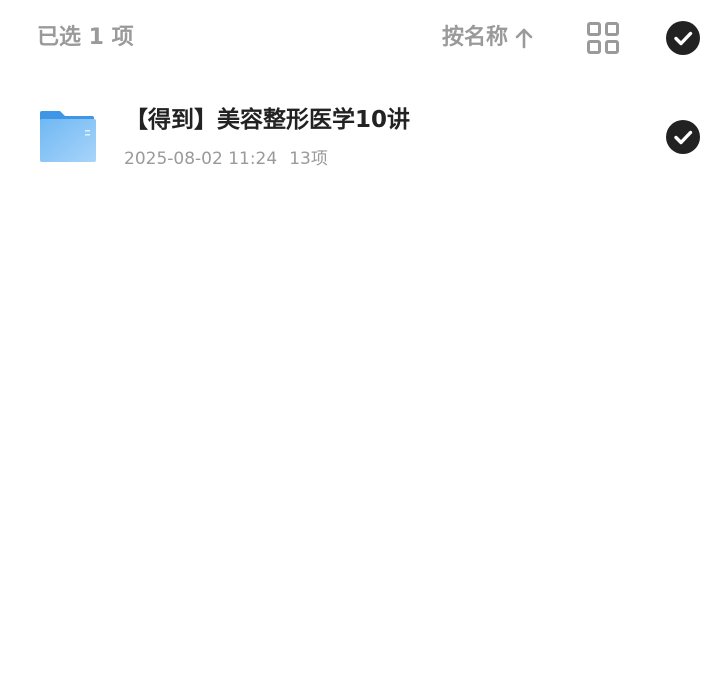 This screenshot has width=714, height=691. Describe the element at coordinates (357, 39) in the screenshot. I see `header-bar: 已选 1 项 按名称` at that location.